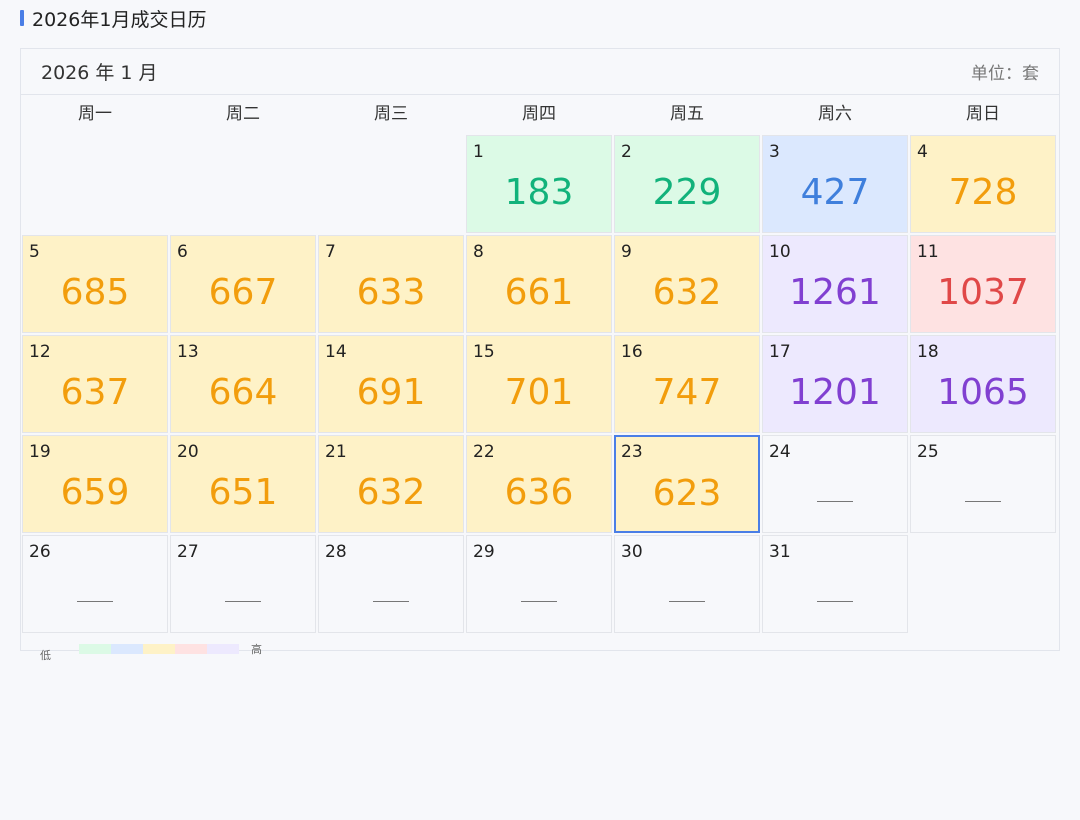 The image size is (1080, 820). What do you see at coordinates (99, 73) in the screenshot?
I see `month-label: 2026 年 1 月` at bounding box center [99, 73].